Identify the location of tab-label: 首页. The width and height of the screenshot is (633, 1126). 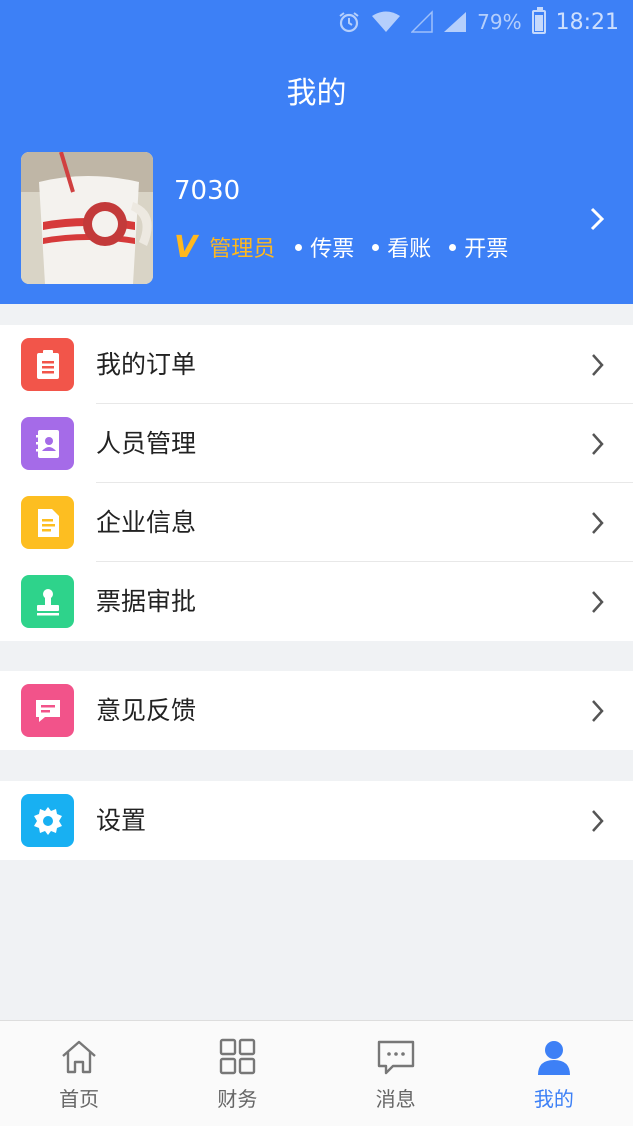
(79, 1099).